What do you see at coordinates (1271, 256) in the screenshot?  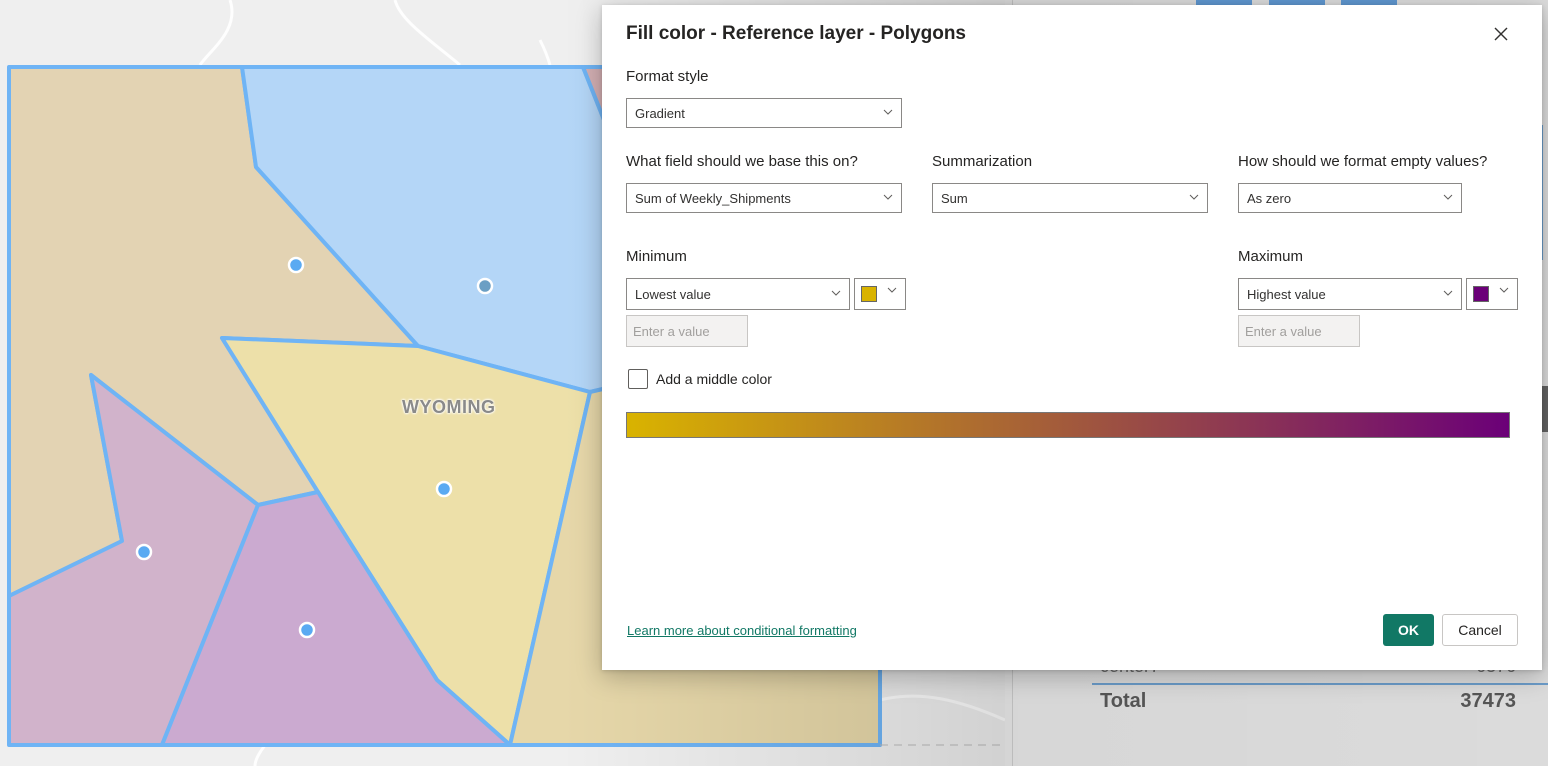 I see `maximum-label: Maximum` at bounding box center [1271, 256].